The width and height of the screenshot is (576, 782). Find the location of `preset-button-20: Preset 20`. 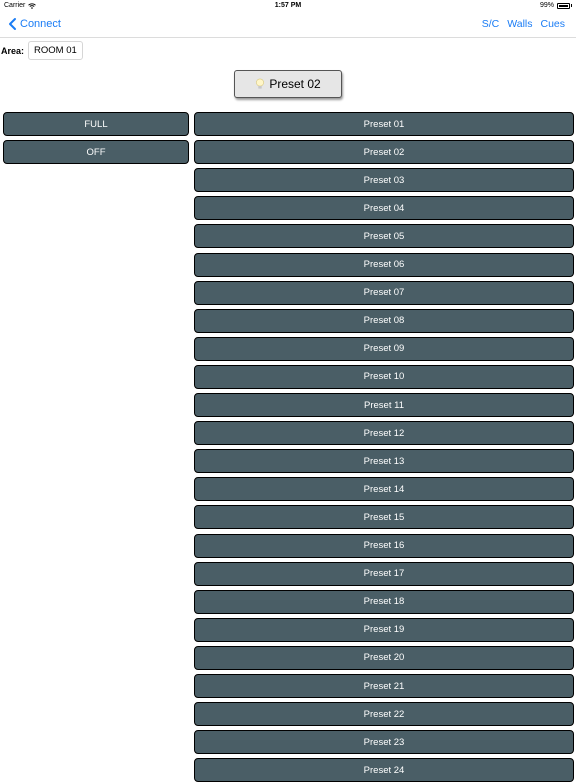

preset-button-20: Preset 20 is located at coordinates (384, 657).